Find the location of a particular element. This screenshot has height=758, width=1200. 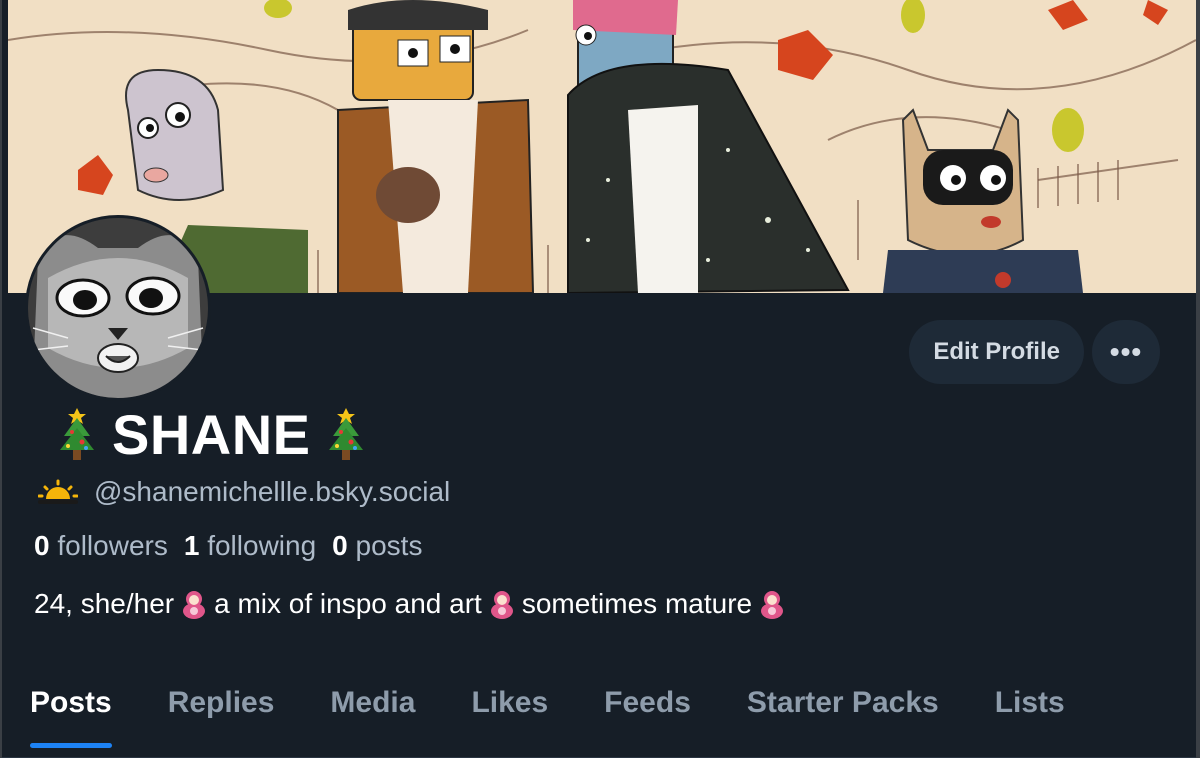

following-stat: 1 following is located at coordinates (250, 546).